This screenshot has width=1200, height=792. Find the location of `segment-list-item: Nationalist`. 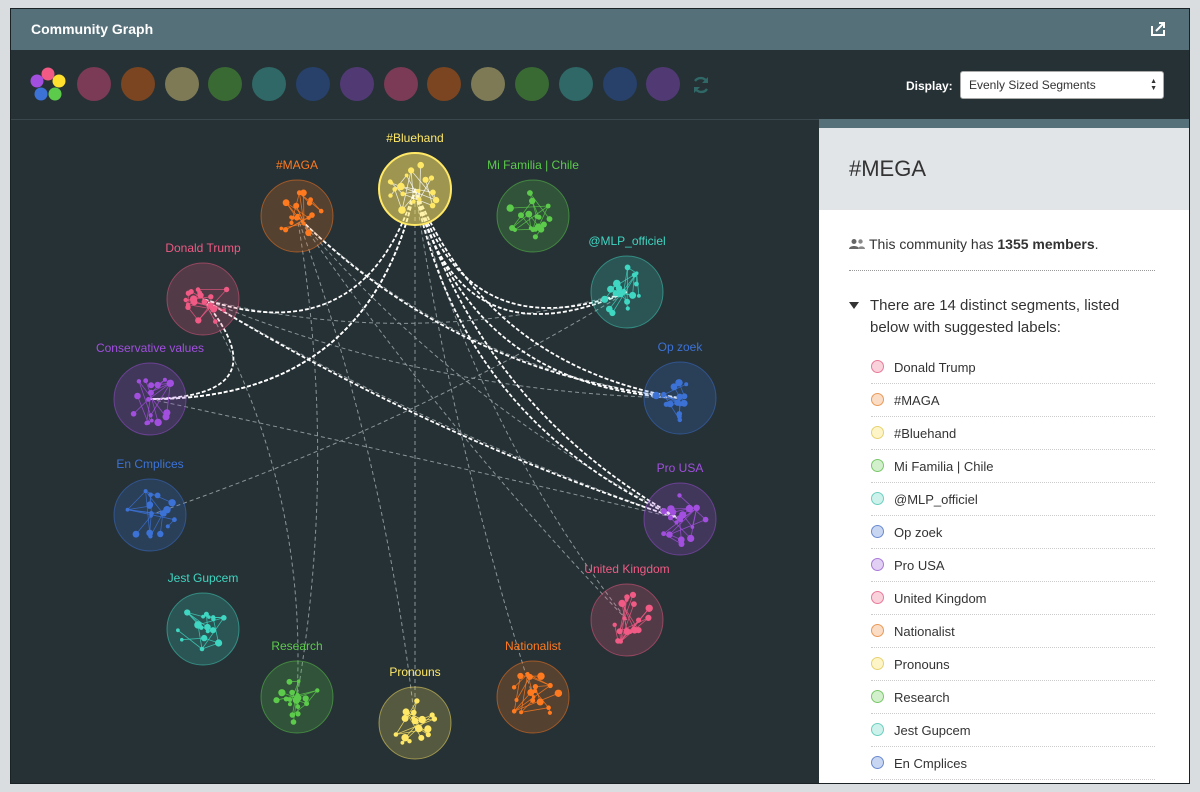

segment-list-item: Nationalist is located at coordinates (1013, 631).